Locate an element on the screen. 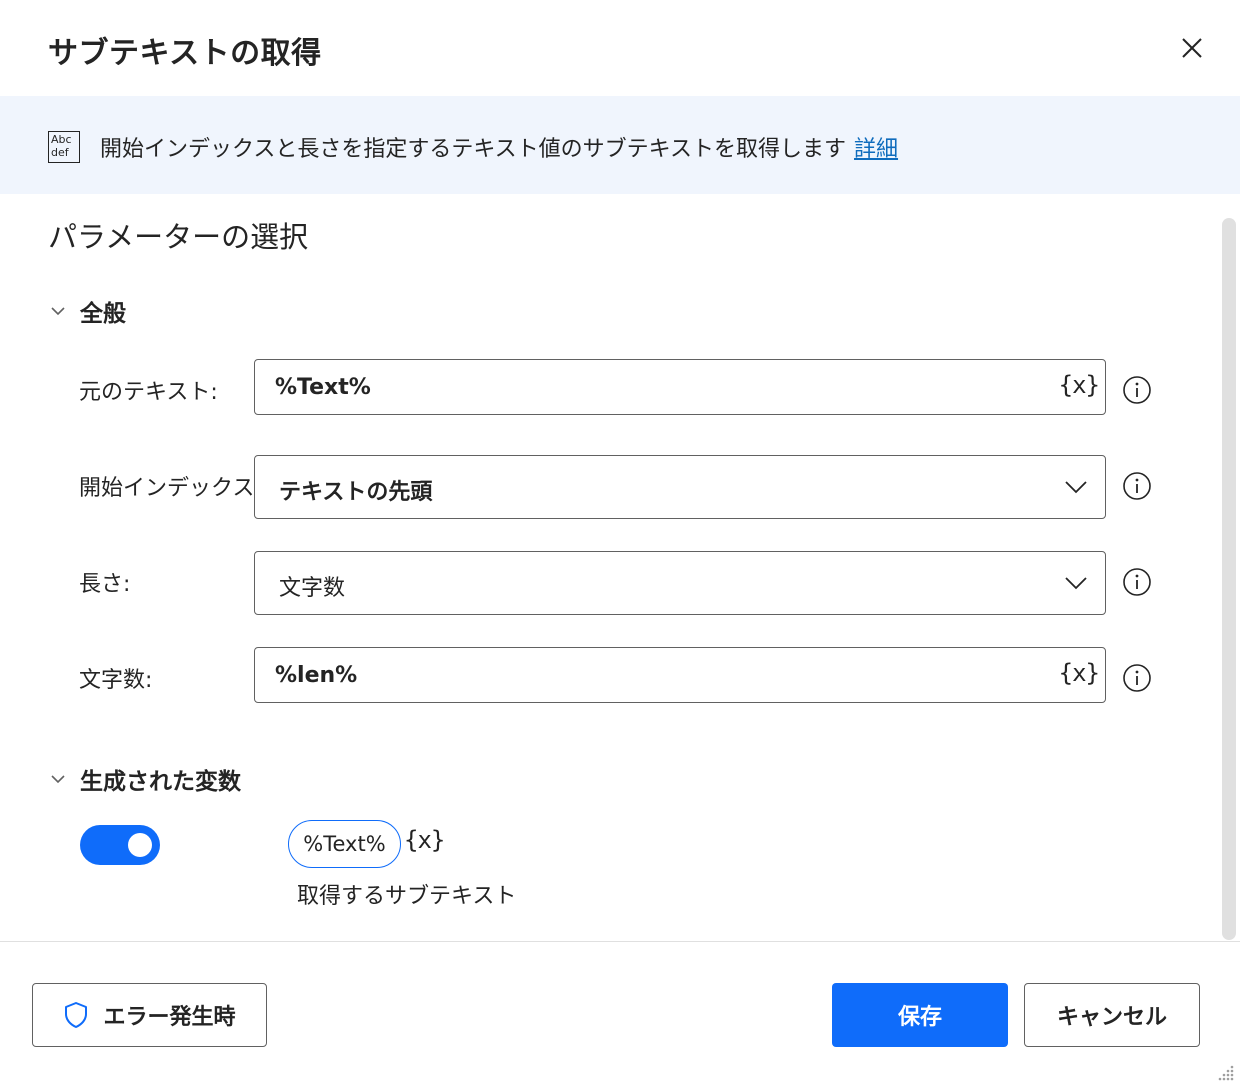 The width and height of the screenshot is (1240, 1087). close-icon is located at coordinates (1192, 48).